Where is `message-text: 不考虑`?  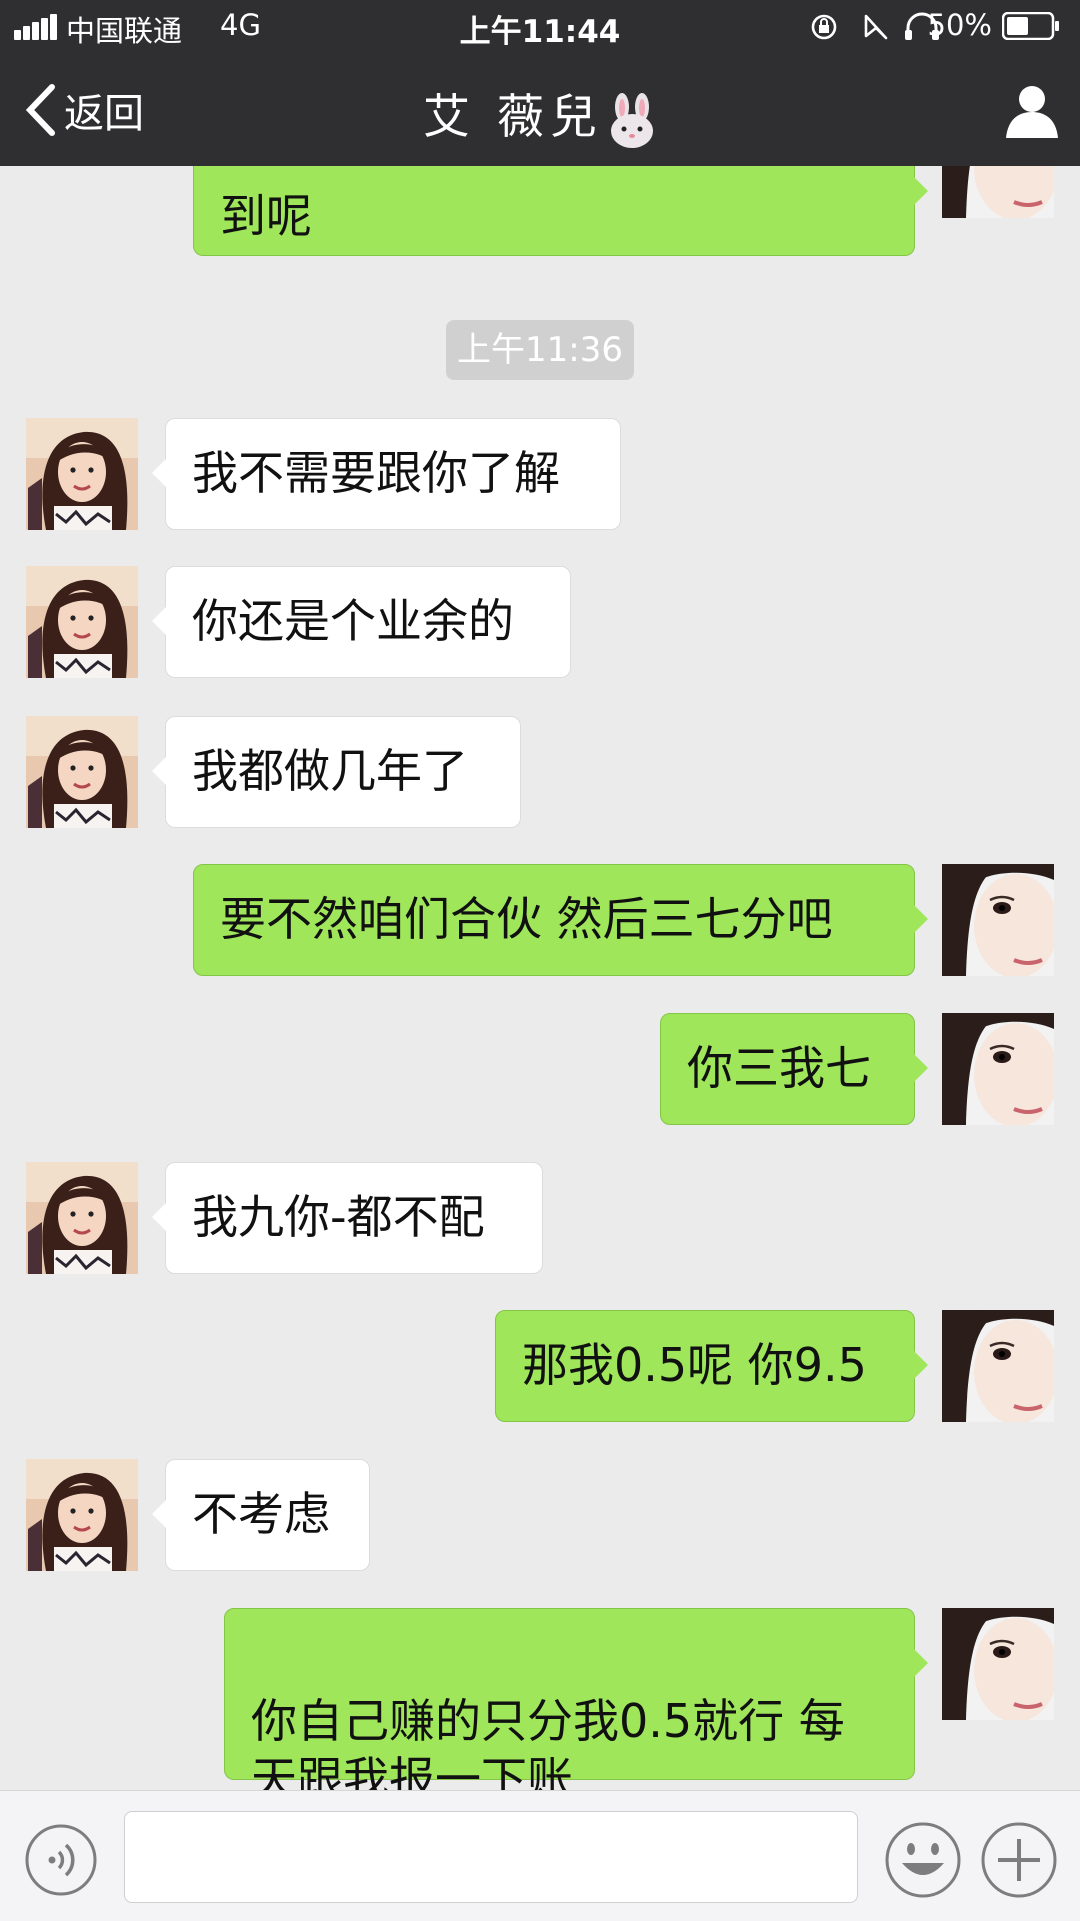 message-text: 不考虑 is located at coordinates (261, 1514).